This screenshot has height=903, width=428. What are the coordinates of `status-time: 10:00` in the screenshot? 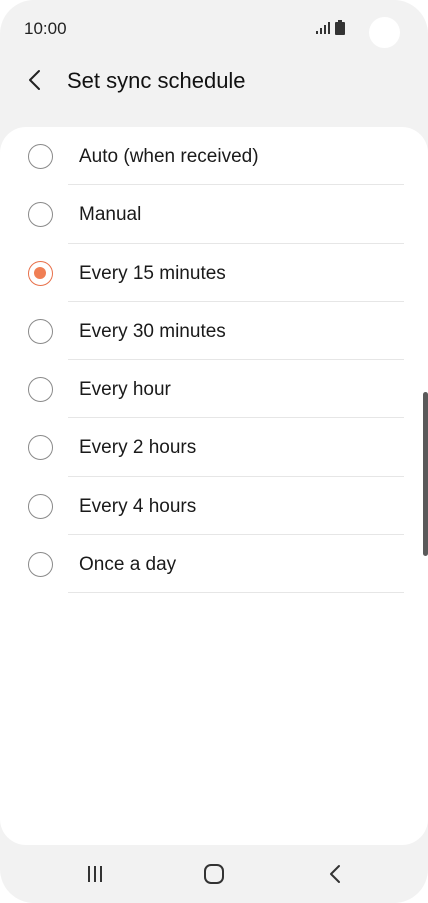 It's located at (45, 28).